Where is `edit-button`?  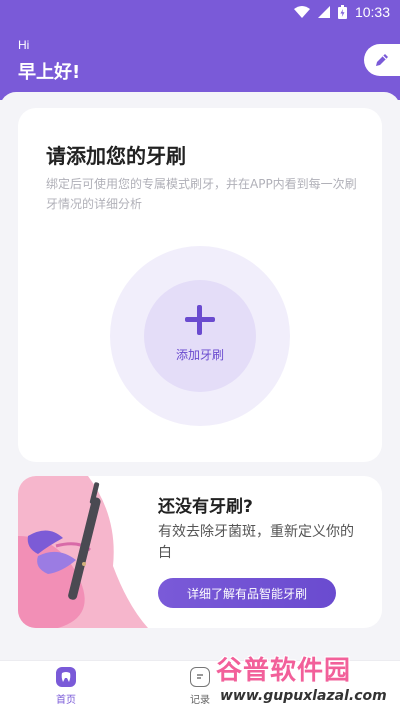 edit-button is located at coordinates (382, 60).